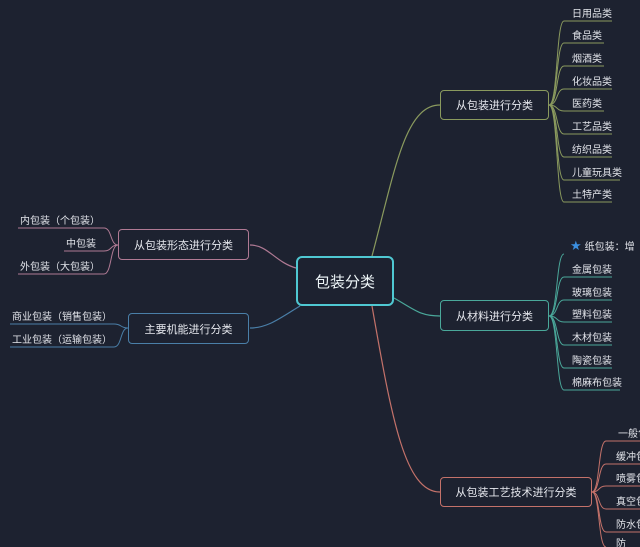 The height and width of the screenshot is (547, 640). I want to click on leaf-material-starred: ★ 纸包装：增, so click(602, 247).